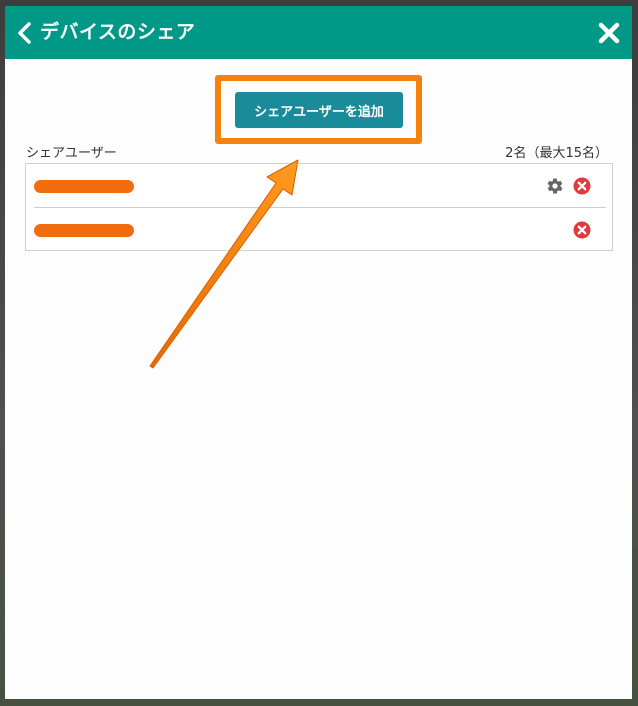 The image size is (638, 706). I want to click on close-icon, so click(609, 33).